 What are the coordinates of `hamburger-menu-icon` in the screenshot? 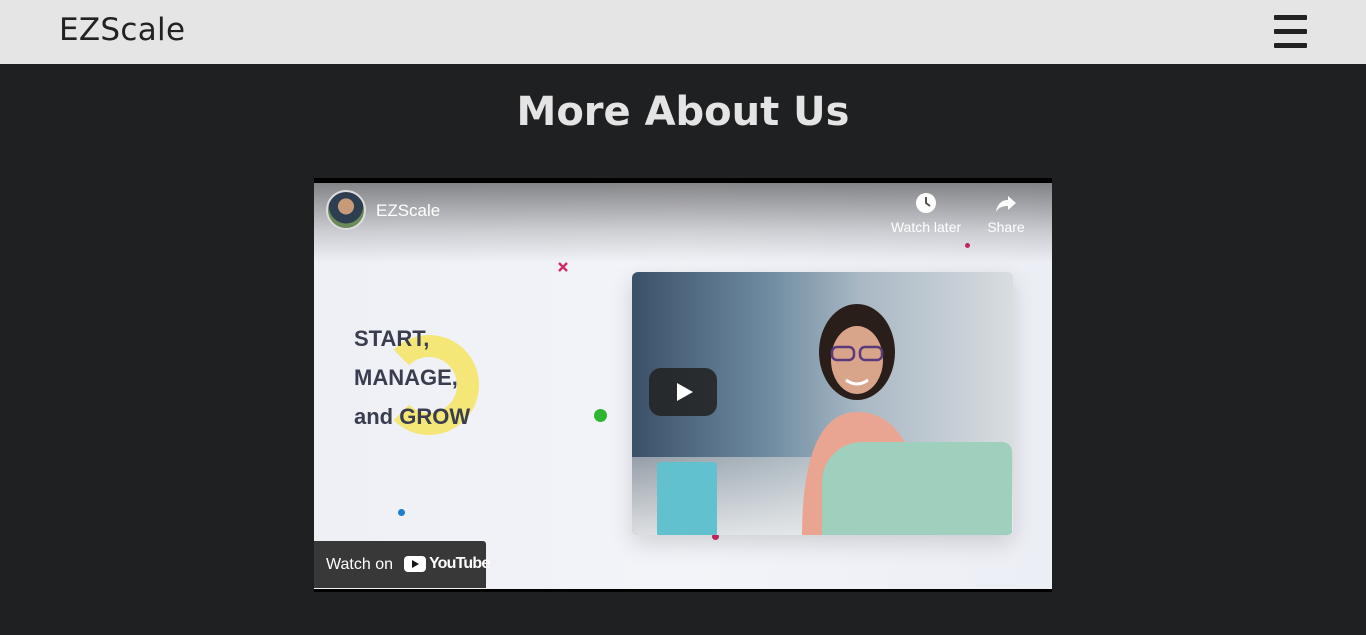 It's located at (1290, 31).